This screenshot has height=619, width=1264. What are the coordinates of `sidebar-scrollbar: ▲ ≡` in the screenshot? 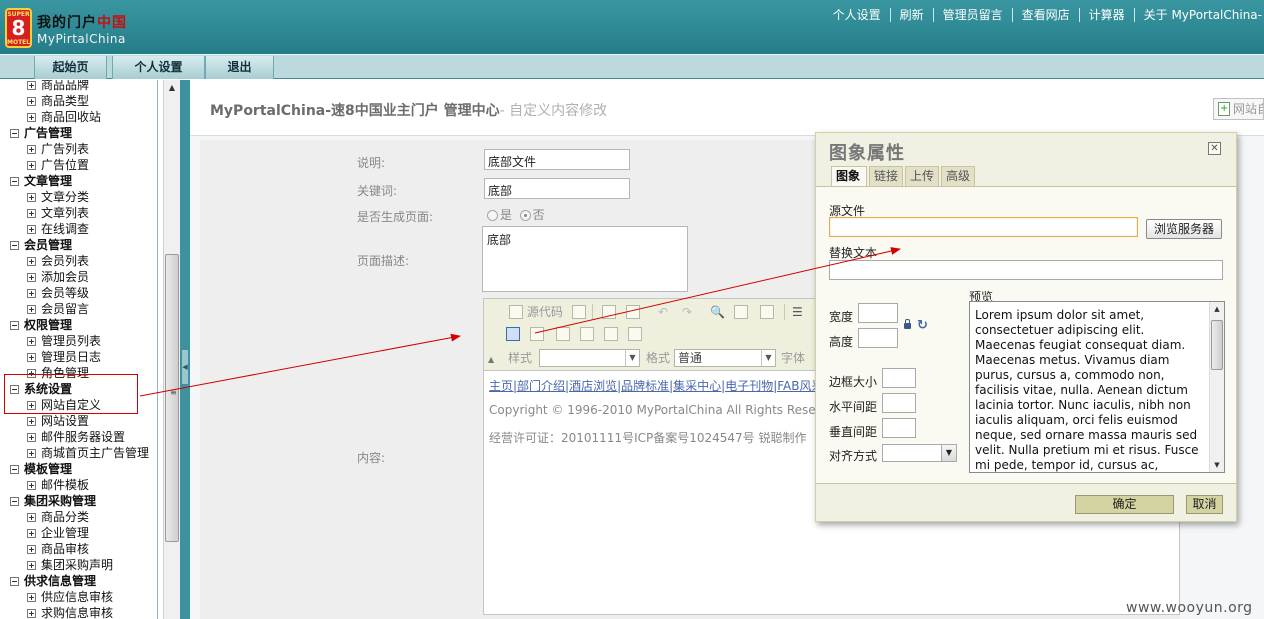 It's located at (171, 349).